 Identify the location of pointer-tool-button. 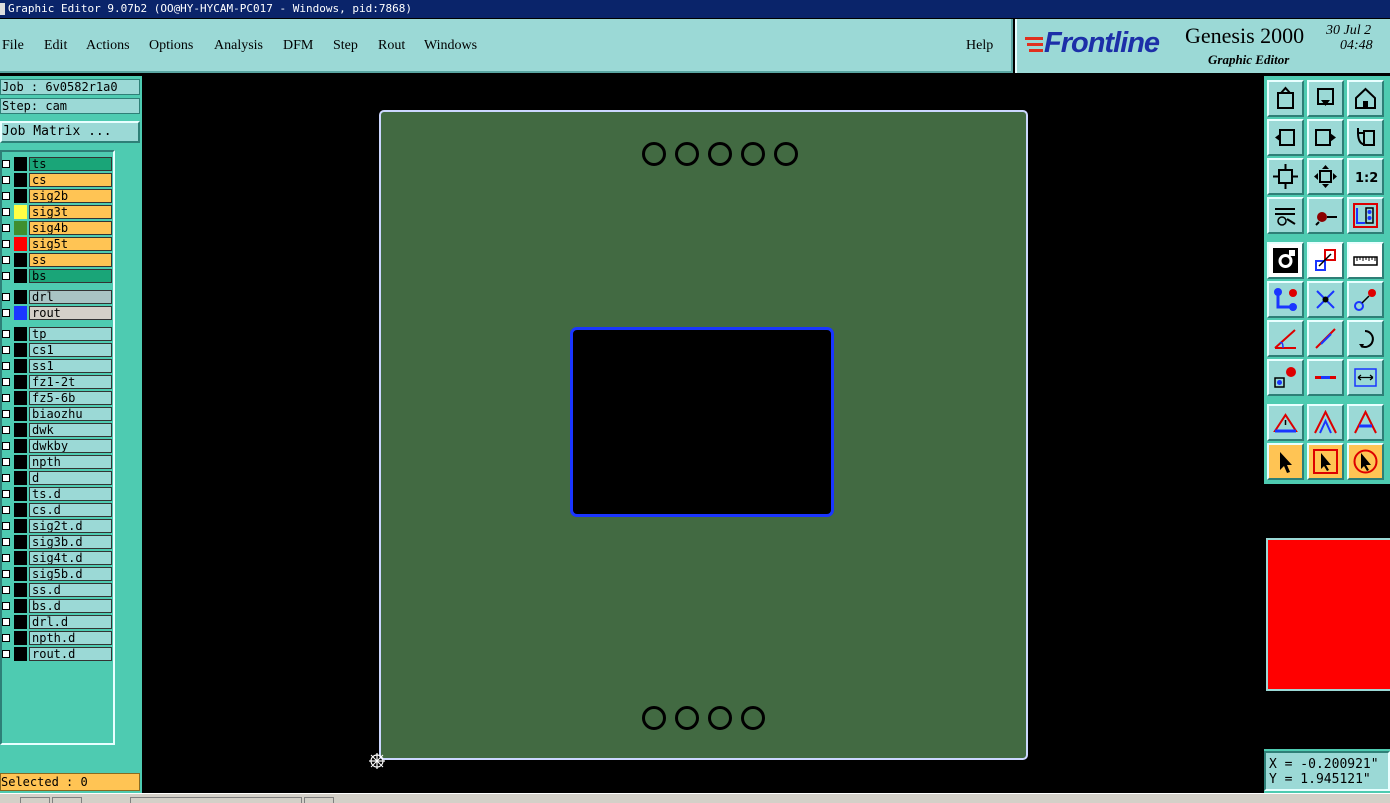
(1285, 461).